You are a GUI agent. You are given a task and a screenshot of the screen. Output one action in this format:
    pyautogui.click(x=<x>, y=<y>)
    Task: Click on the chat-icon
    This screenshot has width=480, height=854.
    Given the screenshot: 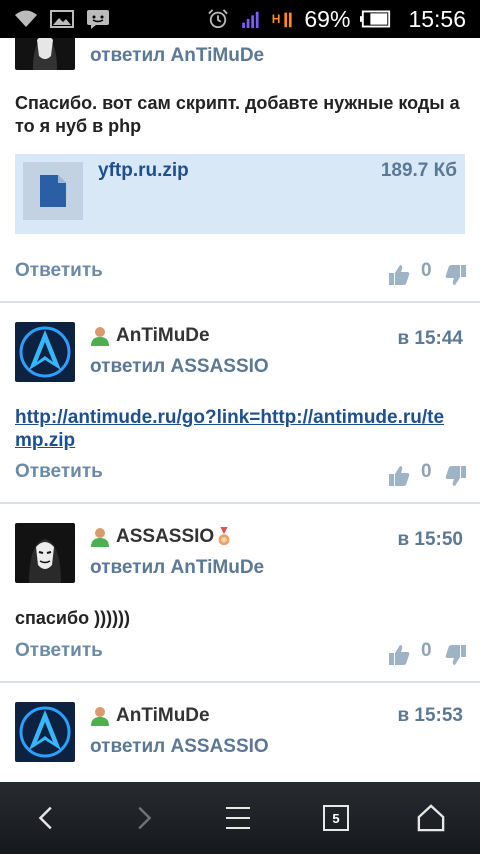 What is the action you would take?
    pyautogui.click(x=98, y=19)
    